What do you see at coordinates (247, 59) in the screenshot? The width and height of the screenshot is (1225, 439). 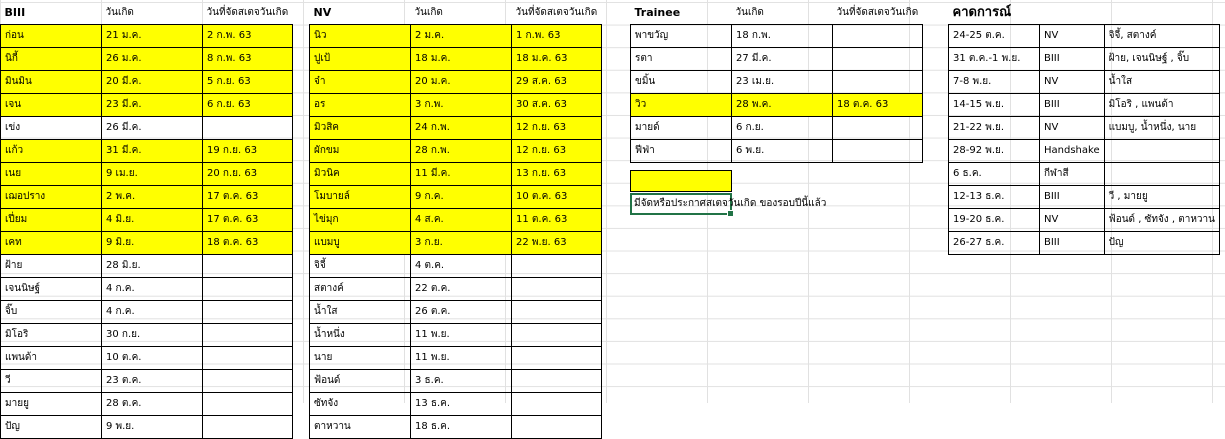 I see `biii-stage-cell: 8 ก.พ. 63` at bounding box center [247, 59].